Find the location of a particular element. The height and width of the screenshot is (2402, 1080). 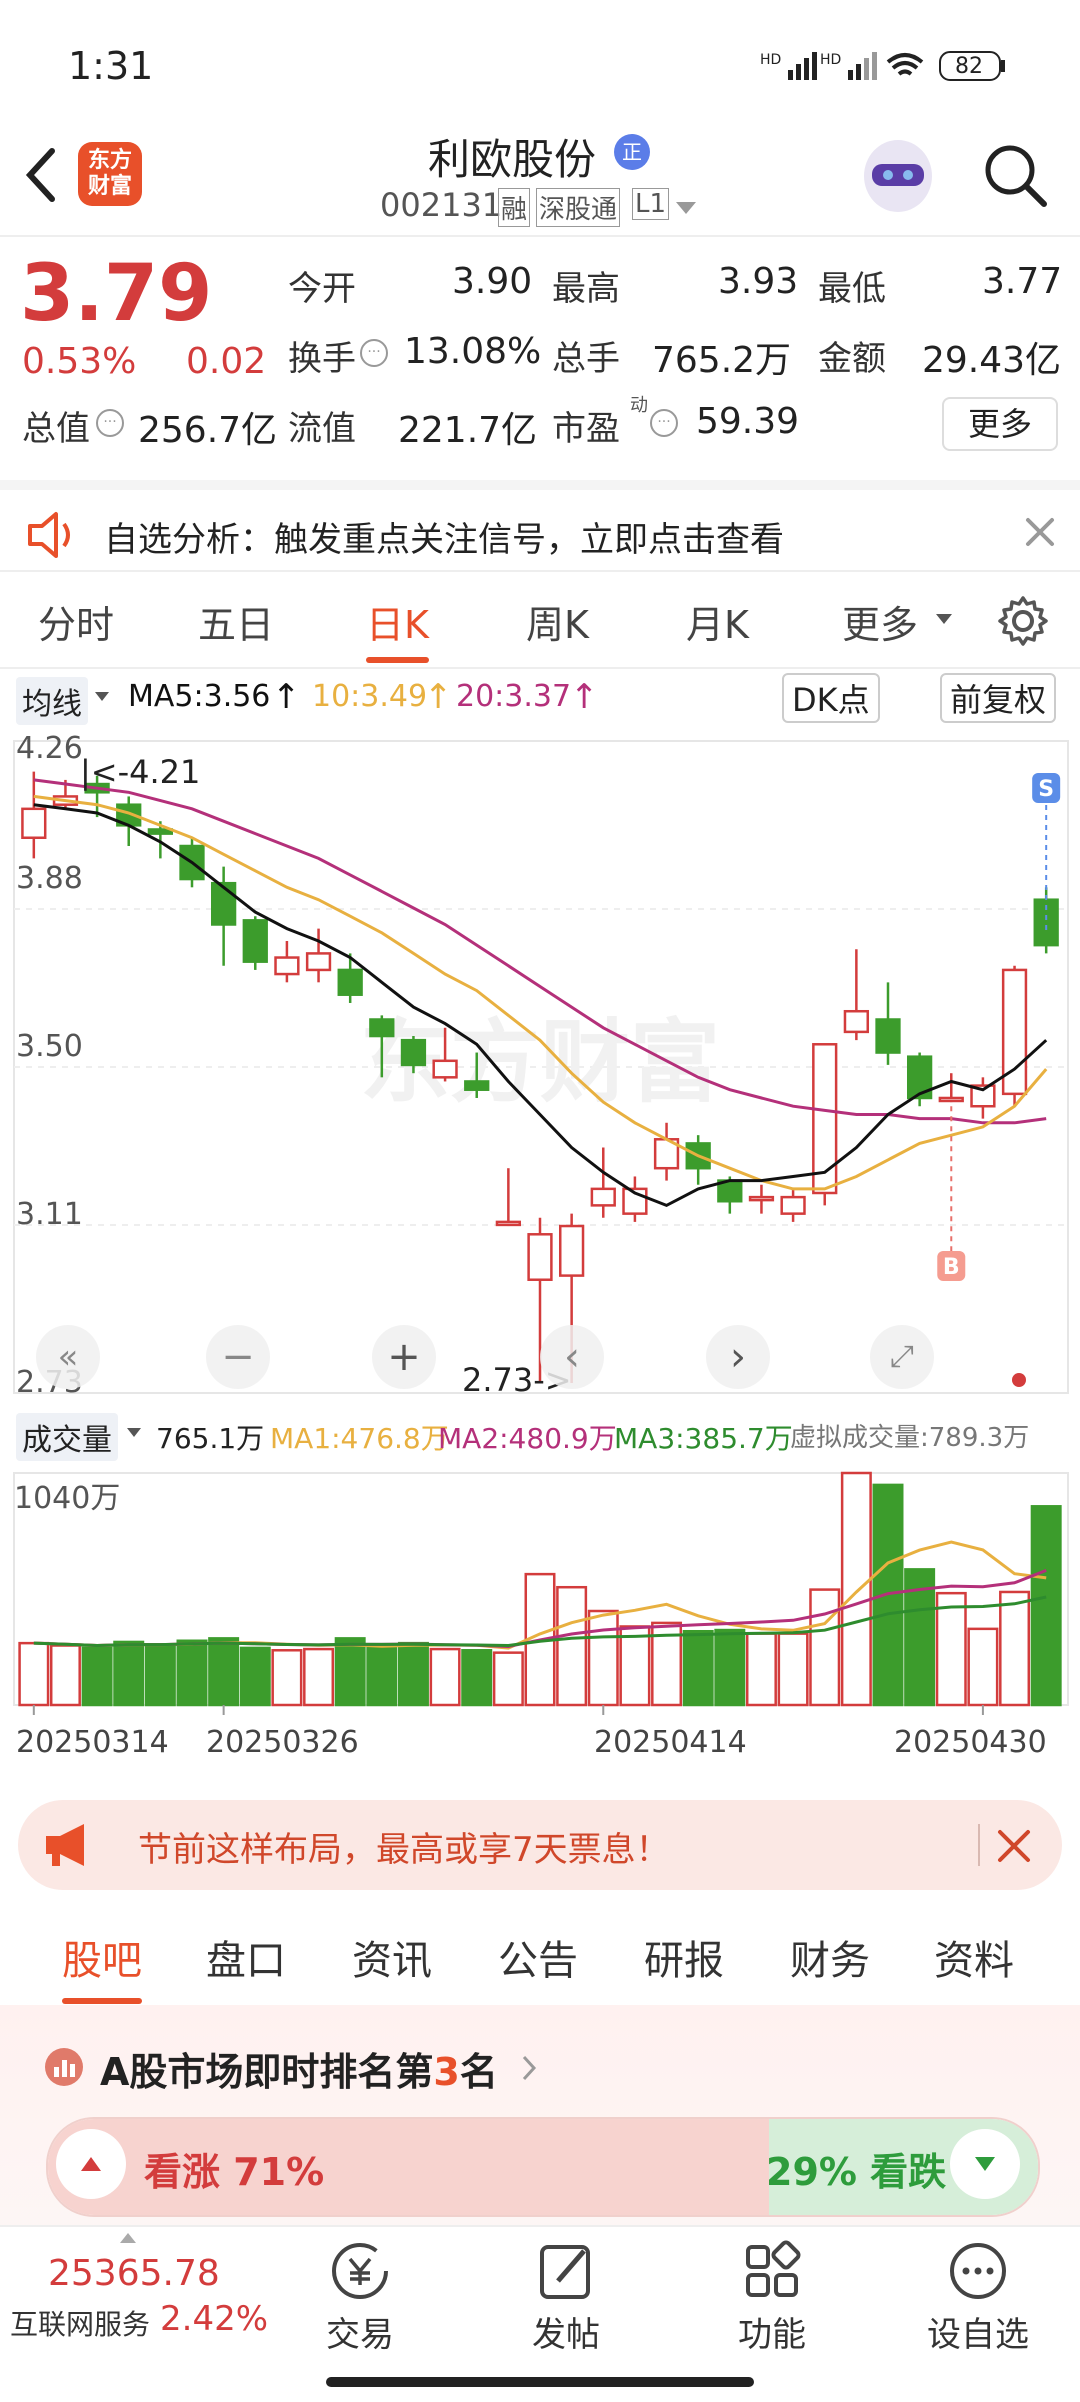

nav-post: 发帖 is located at coordinates (566, 2297).